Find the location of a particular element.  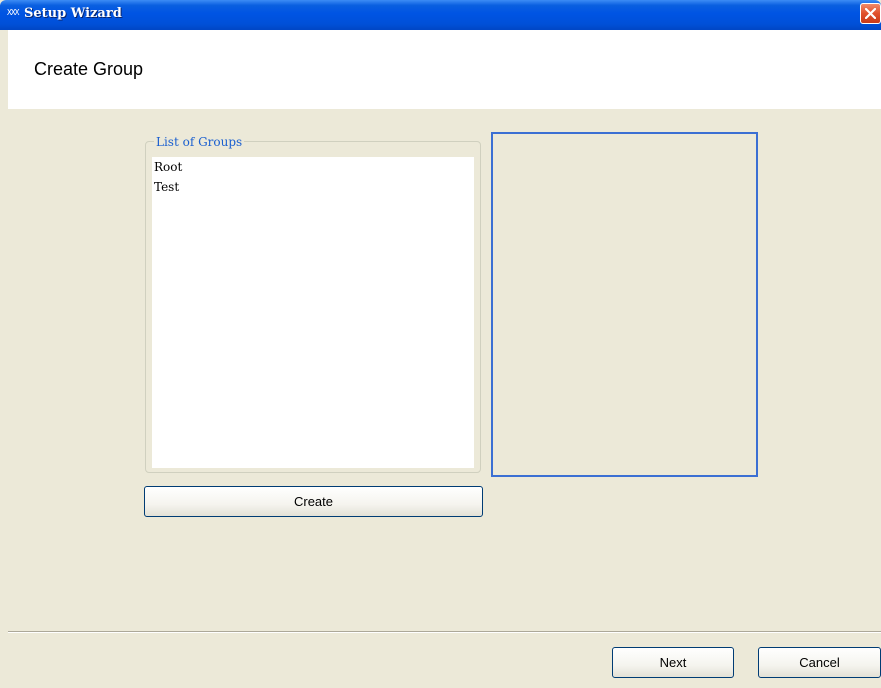

list-item: Test is located at coordinates (313, 187).